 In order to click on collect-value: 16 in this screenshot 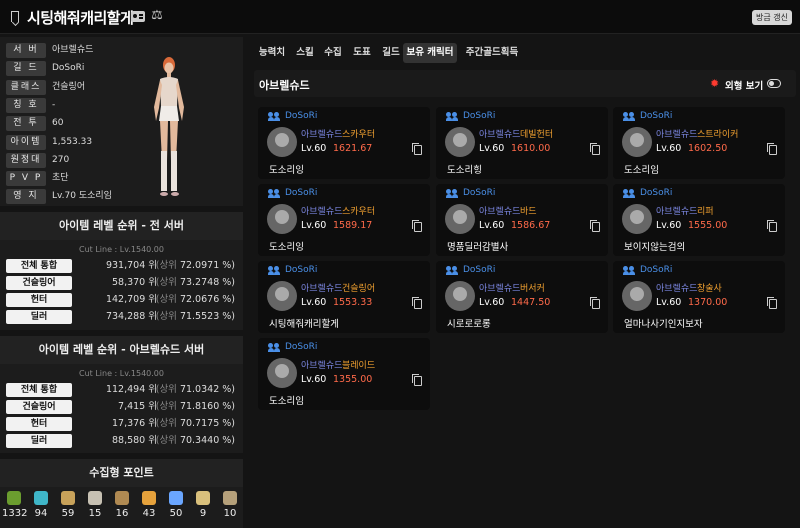, I will do `click(122, 513)`.